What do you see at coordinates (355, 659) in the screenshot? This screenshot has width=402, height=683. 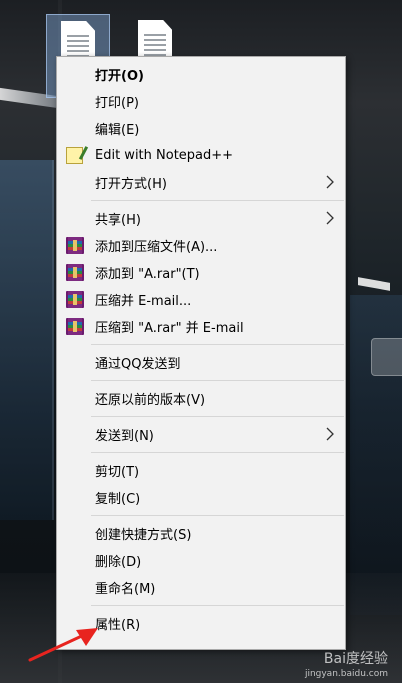 I see `watermark-brand: Bai度经验` at bounding box center [355, 659].